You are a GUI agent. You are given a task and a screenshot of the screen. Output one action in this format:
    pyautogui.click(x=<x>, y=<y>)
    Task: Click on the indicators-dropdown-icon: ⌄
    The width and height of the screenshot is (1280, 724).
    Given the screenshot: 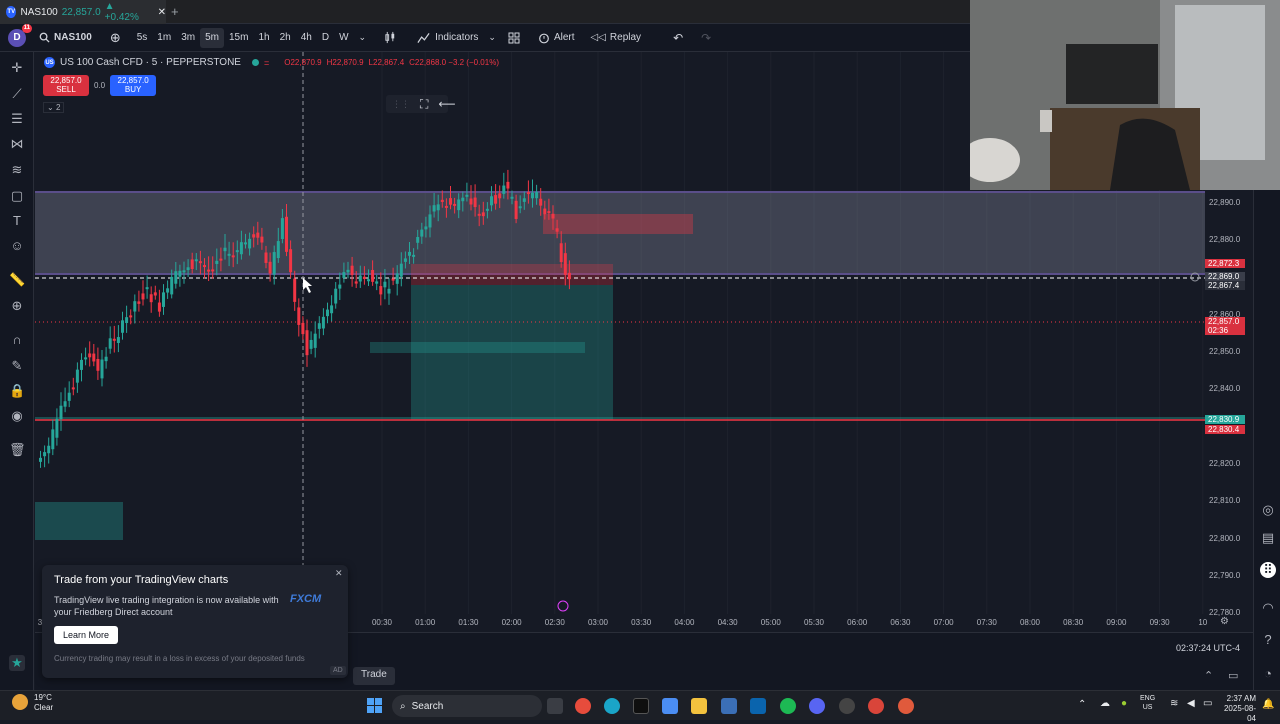 What is the action you would take?
    pyautogui.click(x=492, y=38)
    